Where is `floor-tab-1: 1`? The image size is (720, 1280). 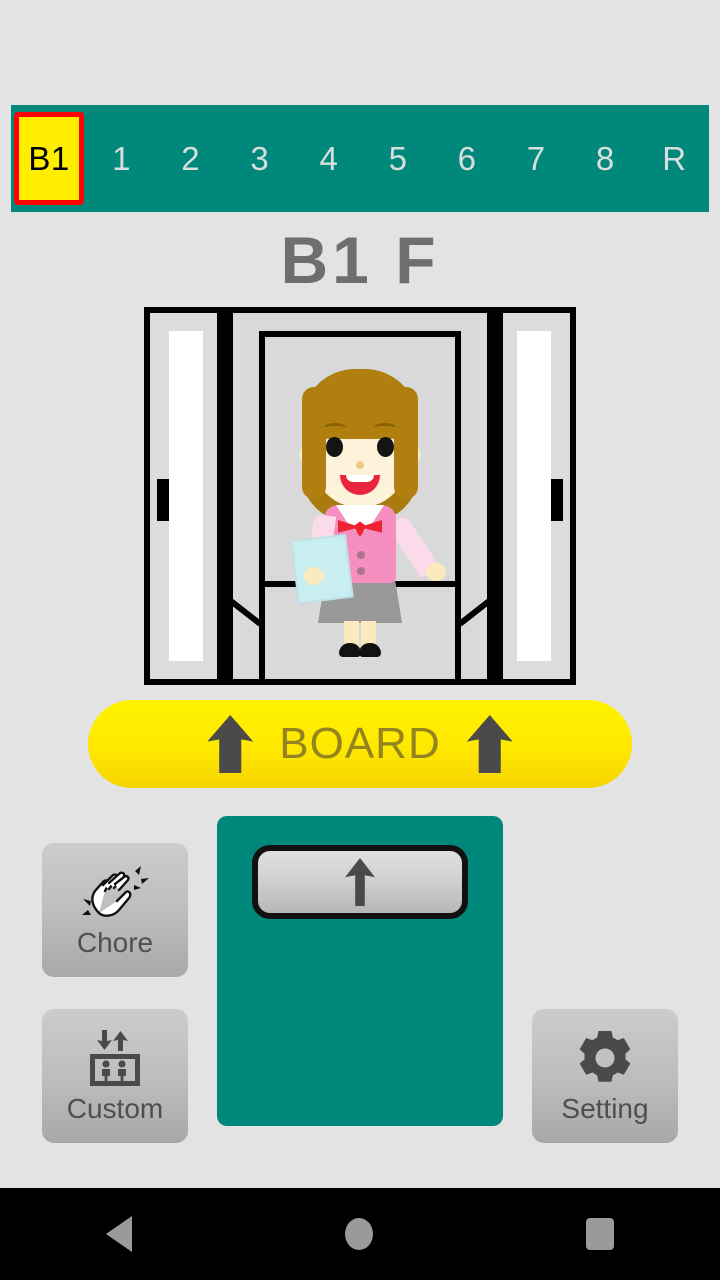
floor-tab-1: 1 is located at coordinates (121, 158).